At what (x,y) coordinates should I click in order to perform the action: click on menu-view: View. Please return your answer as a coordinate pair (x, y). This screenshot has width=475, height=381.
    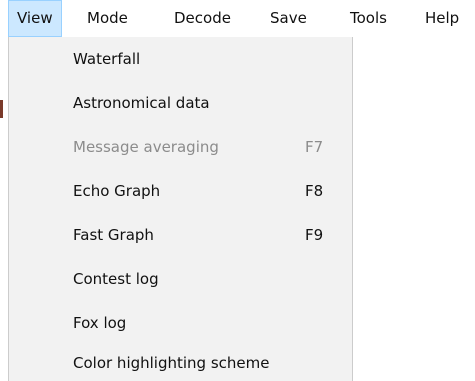
    Looking at the image, I should click on (35, 18).